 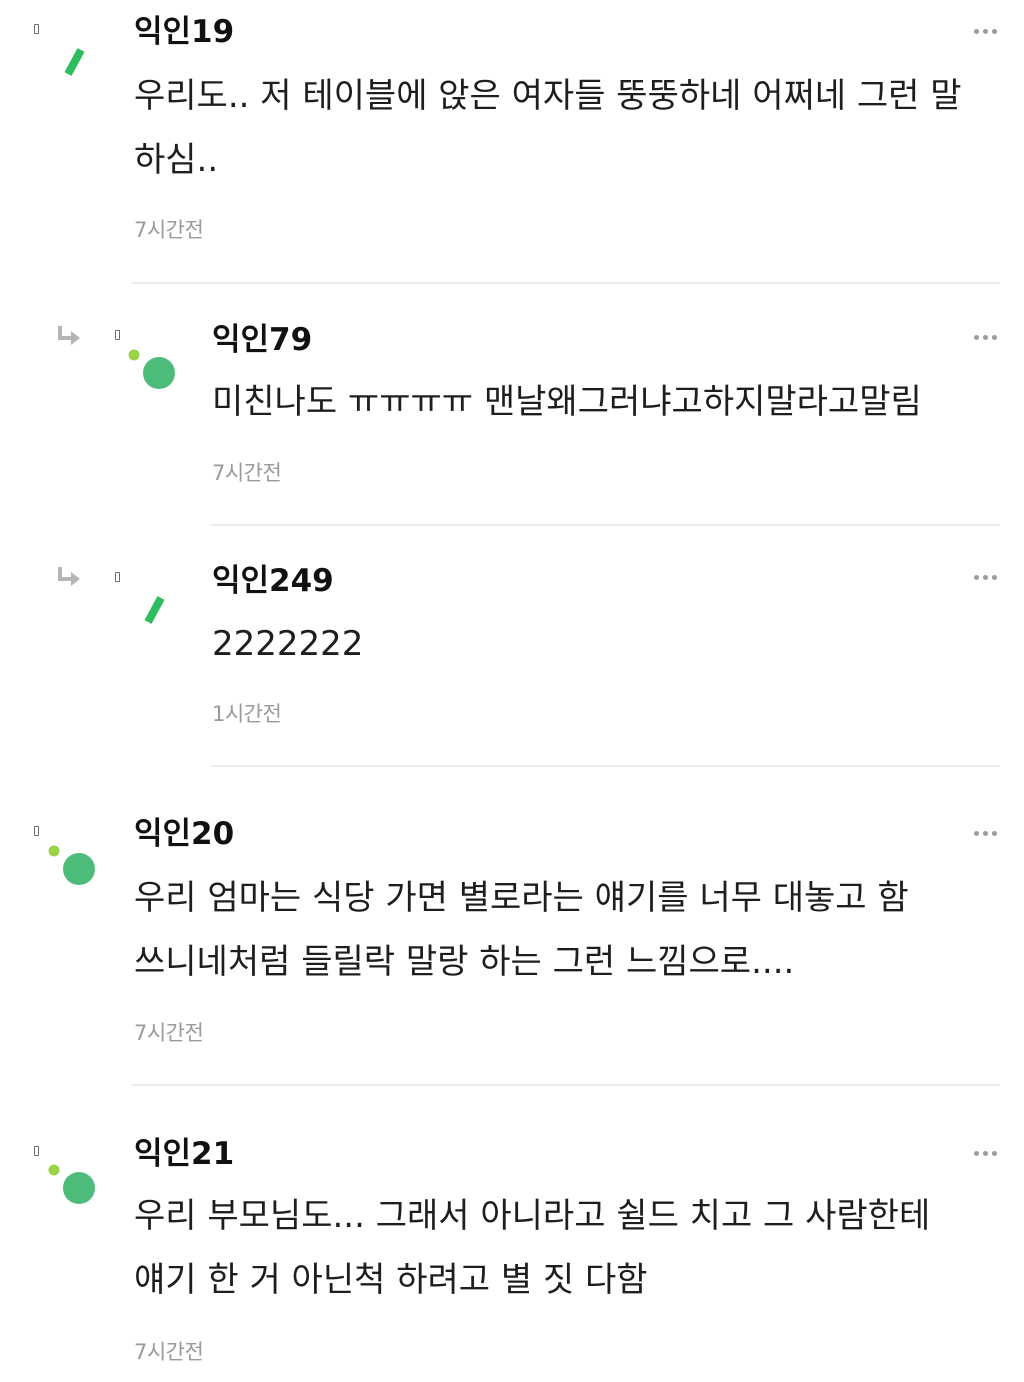 What do you see at coordinates (262, 340) in the screenshot?
I see `comment-nickname: 익인79` at bounding box center [262, 340].